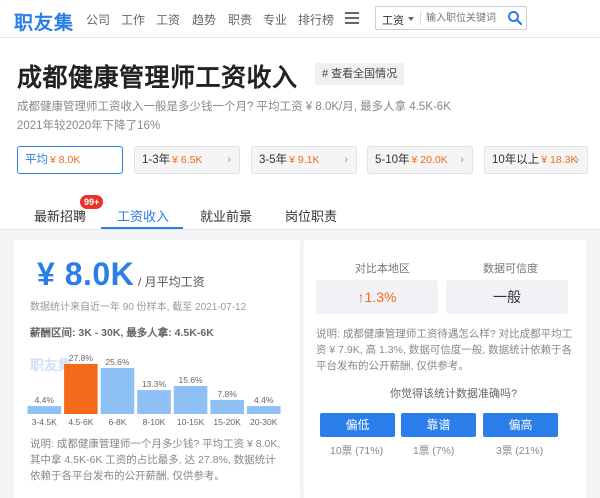 Image resolution: width=600 pixels, height=498 pixels. I want to click on tab-latest-jobs: 最新招聘, so click(60, 215).